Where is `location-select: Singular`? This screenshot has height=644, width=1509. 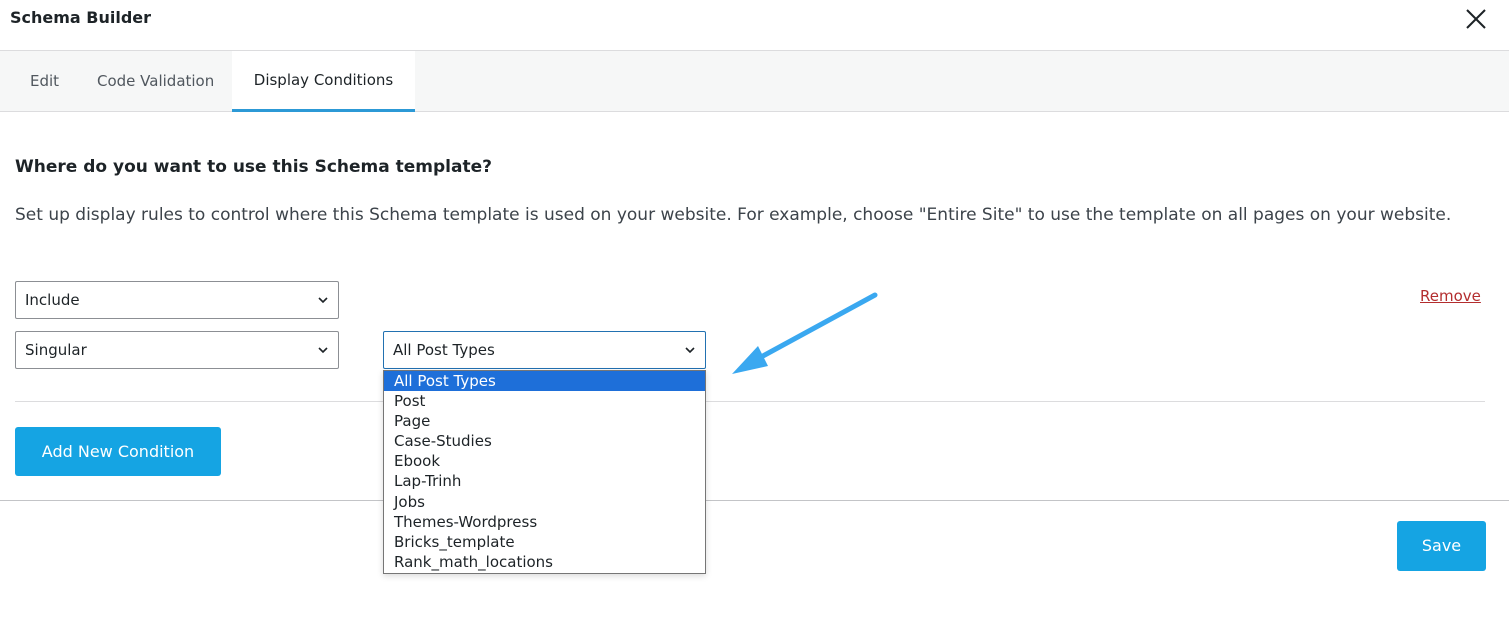 location-select: Singular is located at coordinates (177, 350).